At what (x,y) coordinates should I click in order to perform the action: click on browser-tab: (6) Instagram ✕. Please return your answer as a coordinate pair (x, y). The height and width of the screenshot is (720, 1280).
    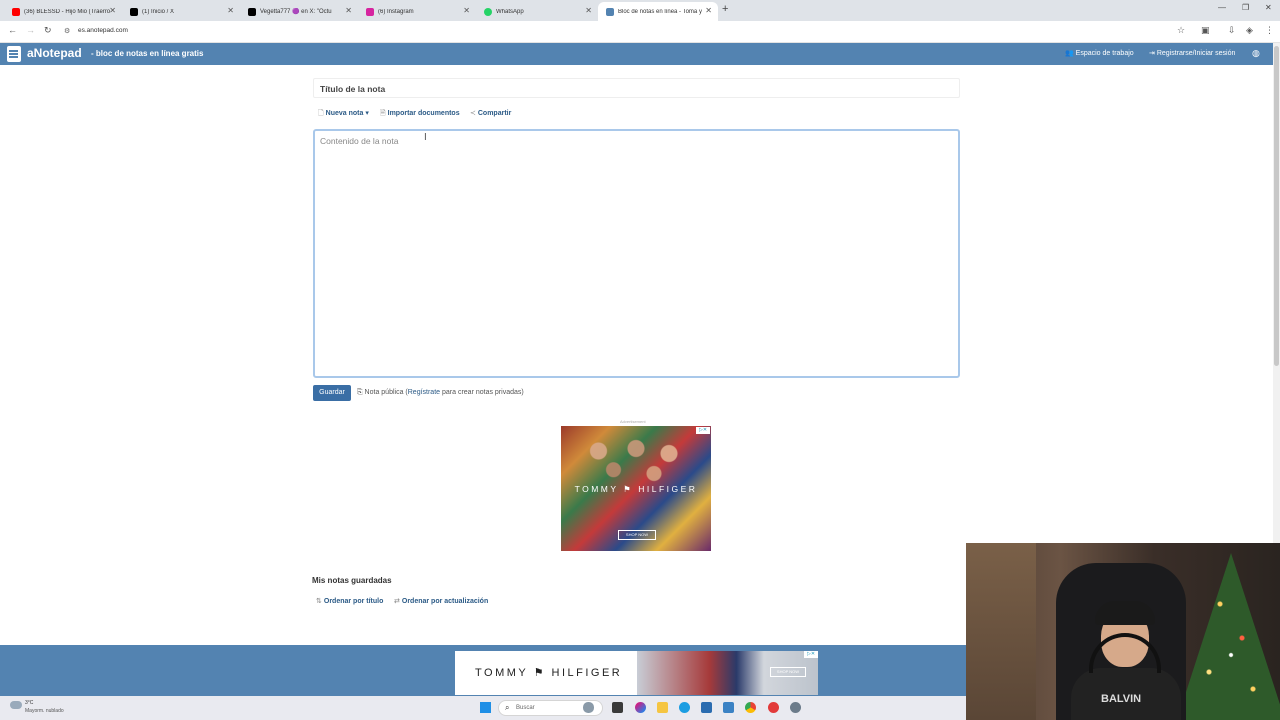
    Looking at the image, I should click on (417, 11).